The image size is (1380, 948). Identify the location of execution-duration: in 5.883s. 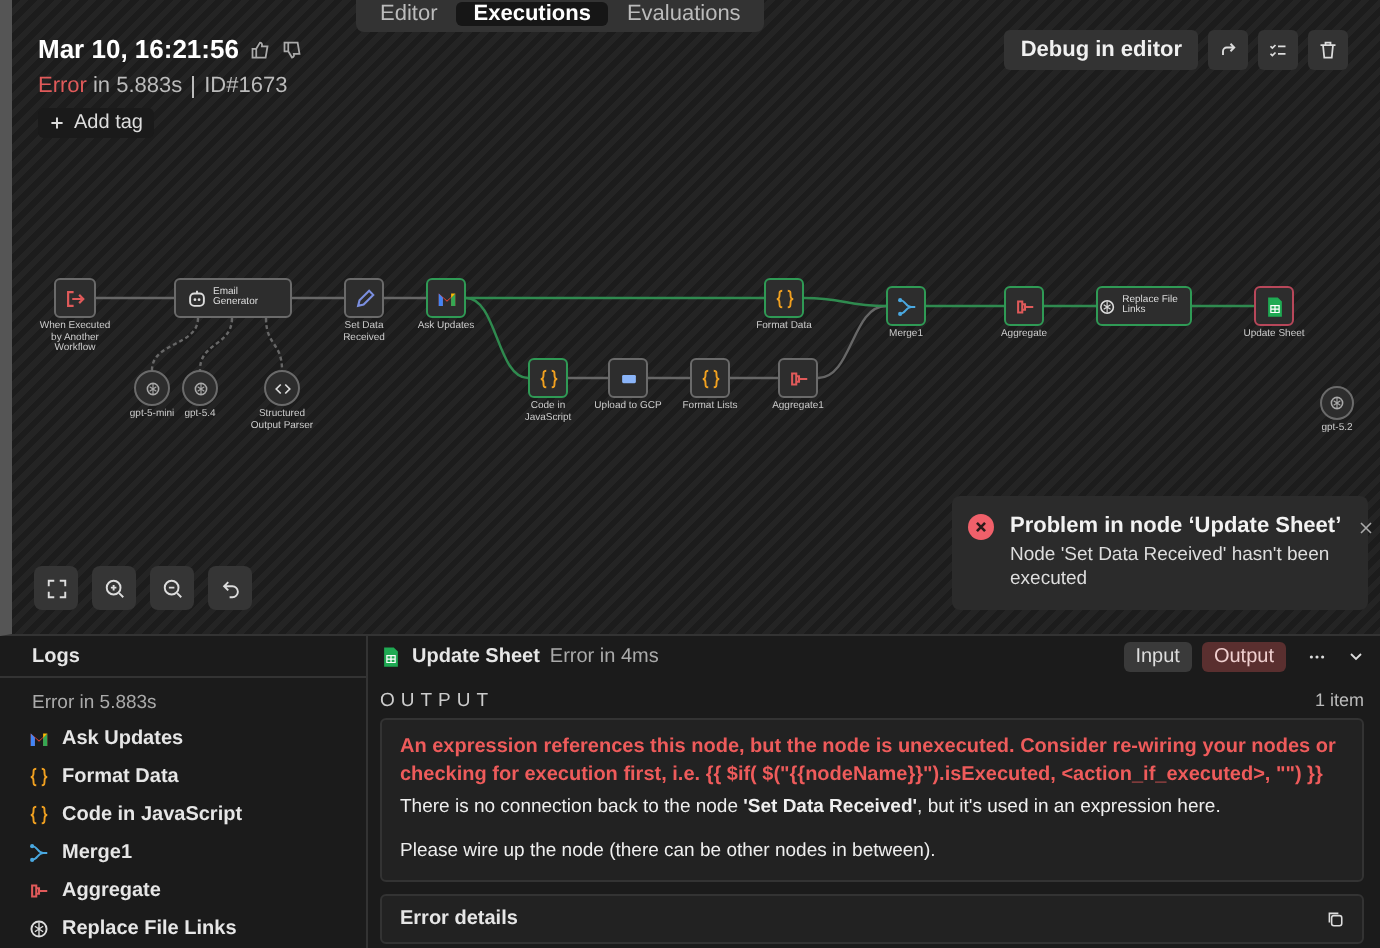
(137, 86).